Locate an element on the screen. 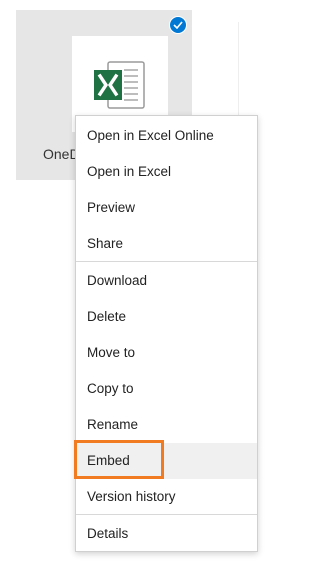 Image resolution: width=320 pixels, height=573 pixels. menu-item-version-history: Version history is located at coordinates (166, 497).